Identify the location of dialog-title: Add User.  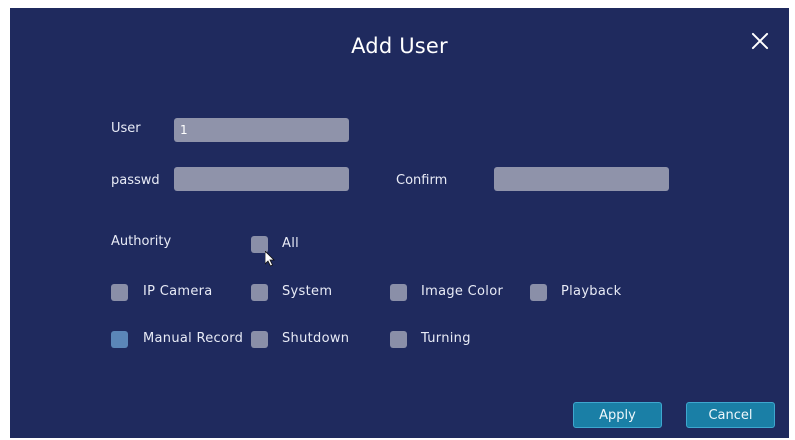
(399, 46).